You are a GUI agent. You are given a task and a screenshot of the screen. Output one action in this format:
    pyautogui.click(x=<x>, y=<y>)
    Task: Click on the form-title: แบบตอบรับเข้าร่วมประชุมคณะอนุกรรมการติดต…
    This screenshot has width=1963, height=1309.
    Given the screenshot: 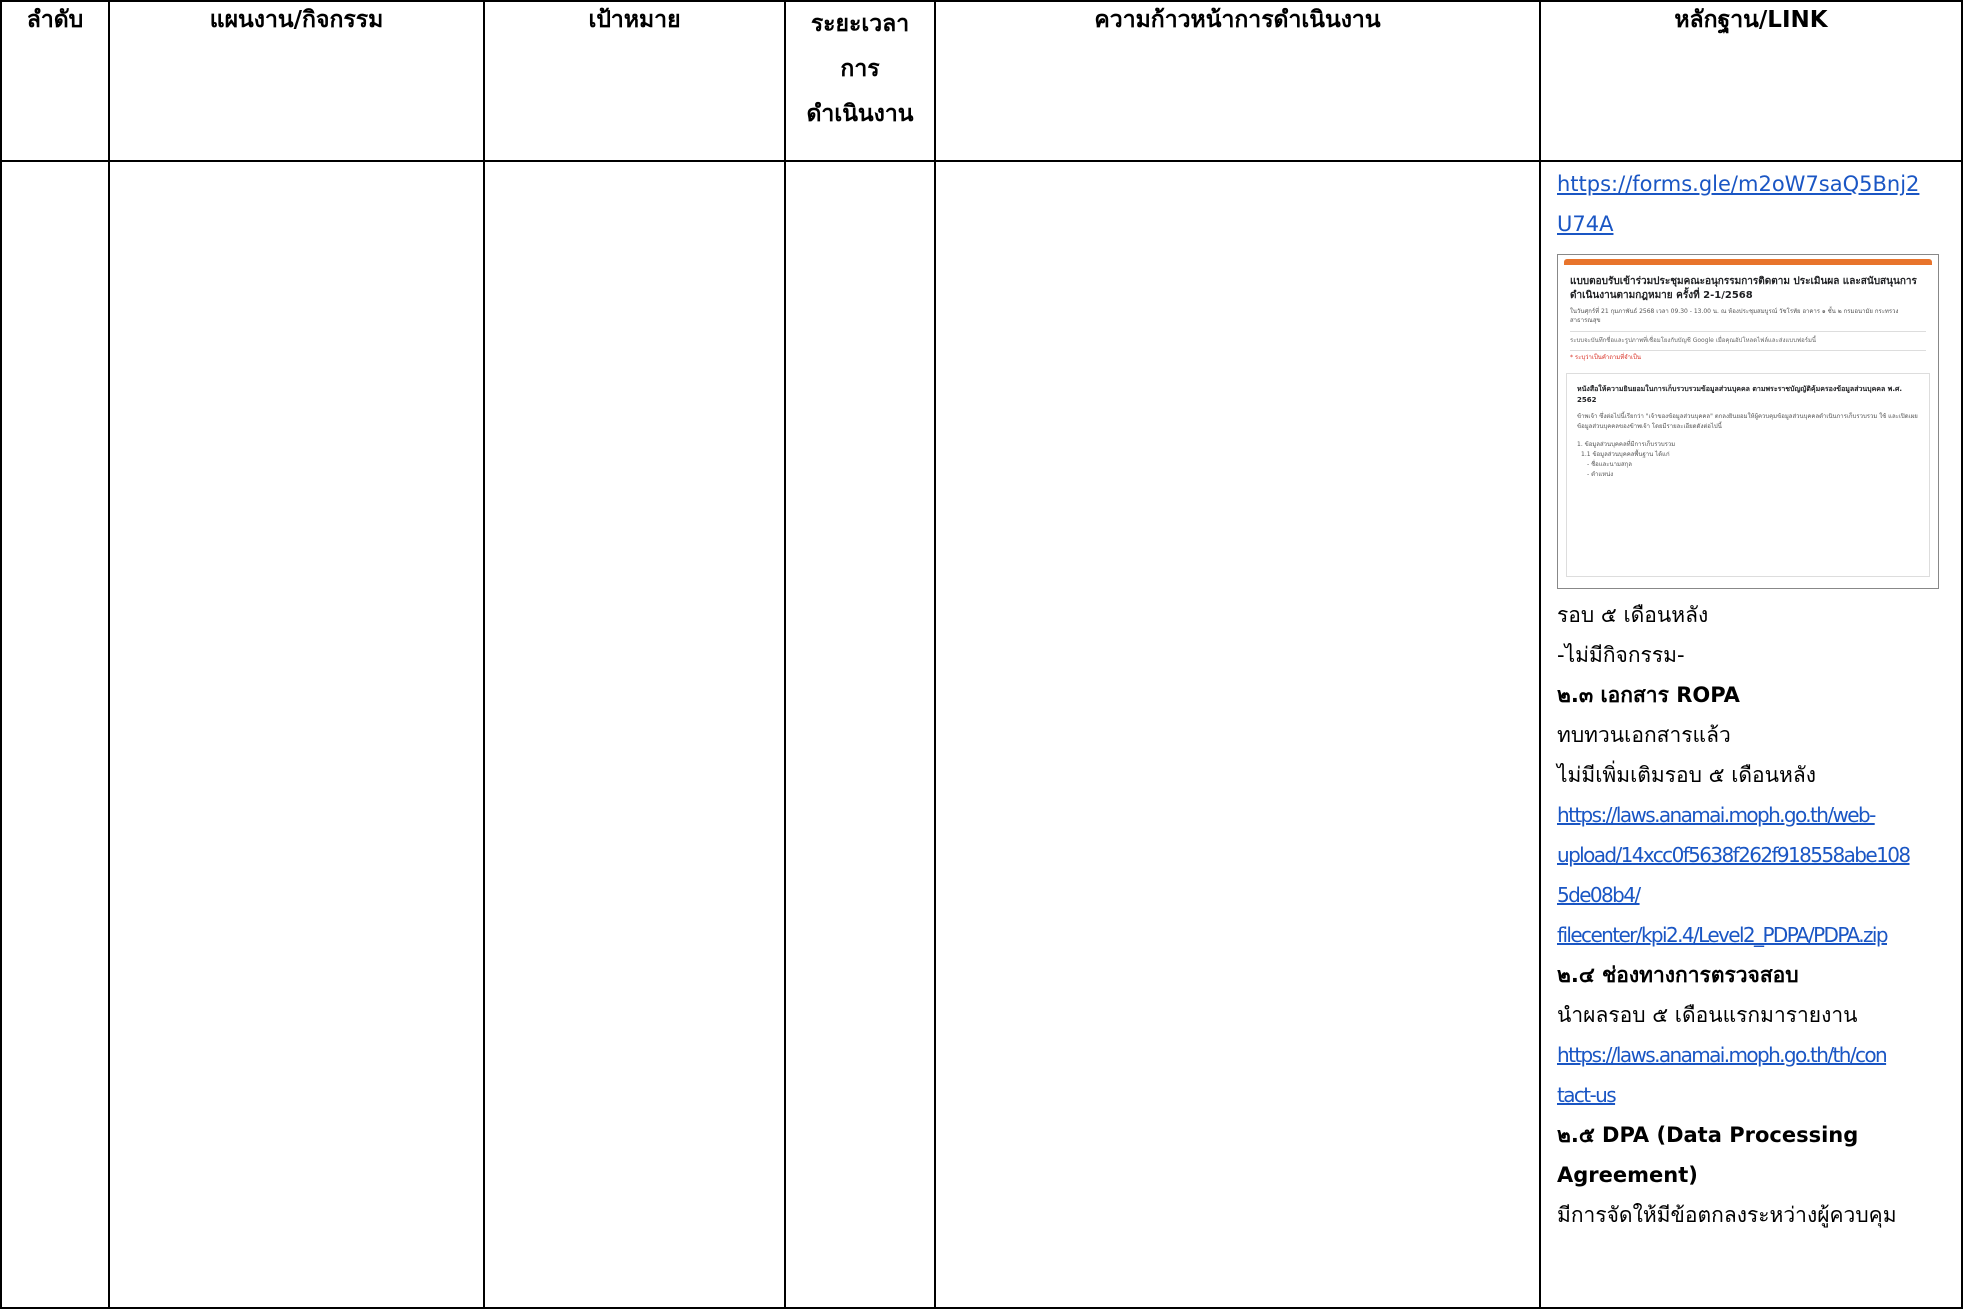 What is the action you would take?
    pyautogui.click(x=1743, y=288)
    